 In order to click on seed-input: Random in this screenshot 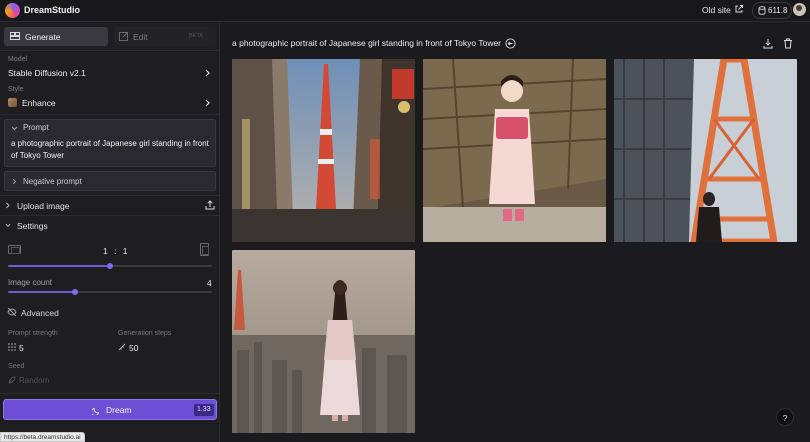, I will do `click(34, 380)`.